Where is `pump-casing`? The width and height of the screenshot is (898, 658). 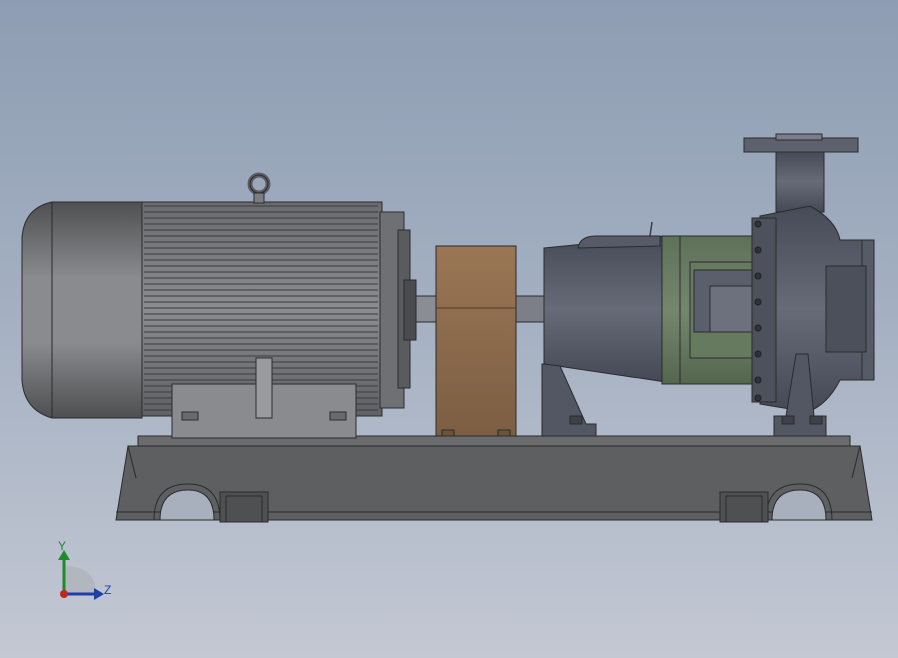 pump-casing is located at coordinates (809, 285).